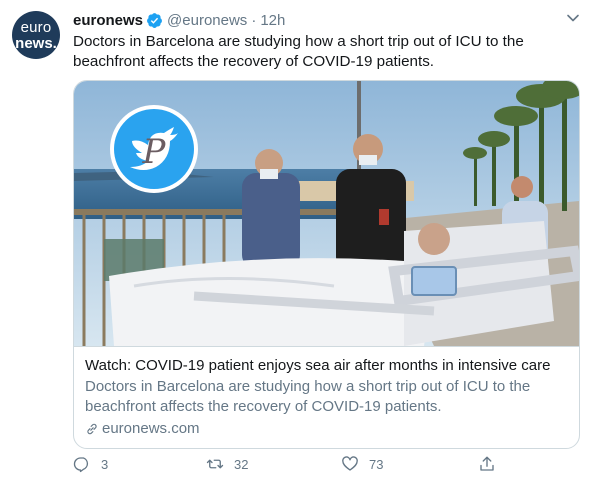 This screenshot has height=484, width=600. What do you see at coordinates (36, 43) in the screenshot?
I see `avatar-logo-bottom: news.` at bounding box center [36, 43].